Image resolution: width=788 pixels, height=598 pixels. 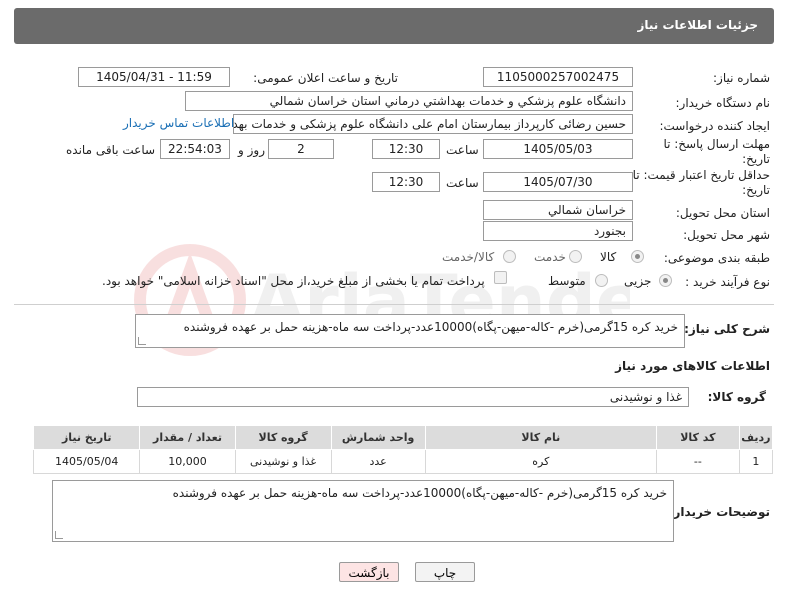 What do you see at coordinates (558, 149) in the screenshot?
I see `deadline-date-field: 1405/05/03` at bounding box center [558, 149].